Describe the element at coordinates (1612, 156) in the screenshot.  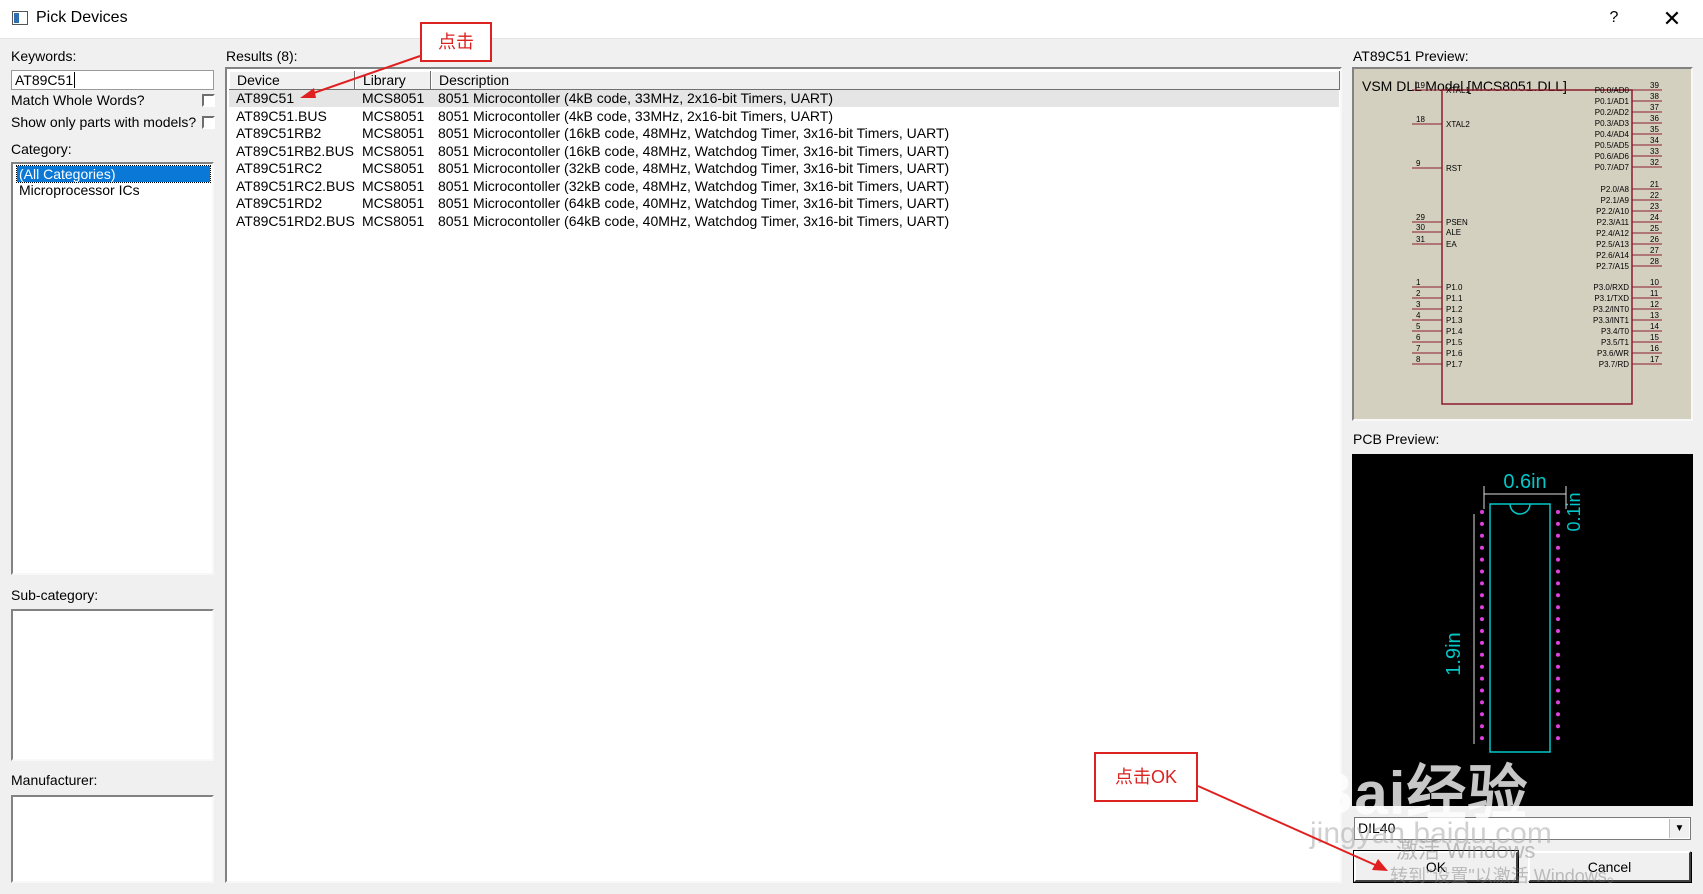
I see `right-pin-name: P0.6/AD6` at that location.